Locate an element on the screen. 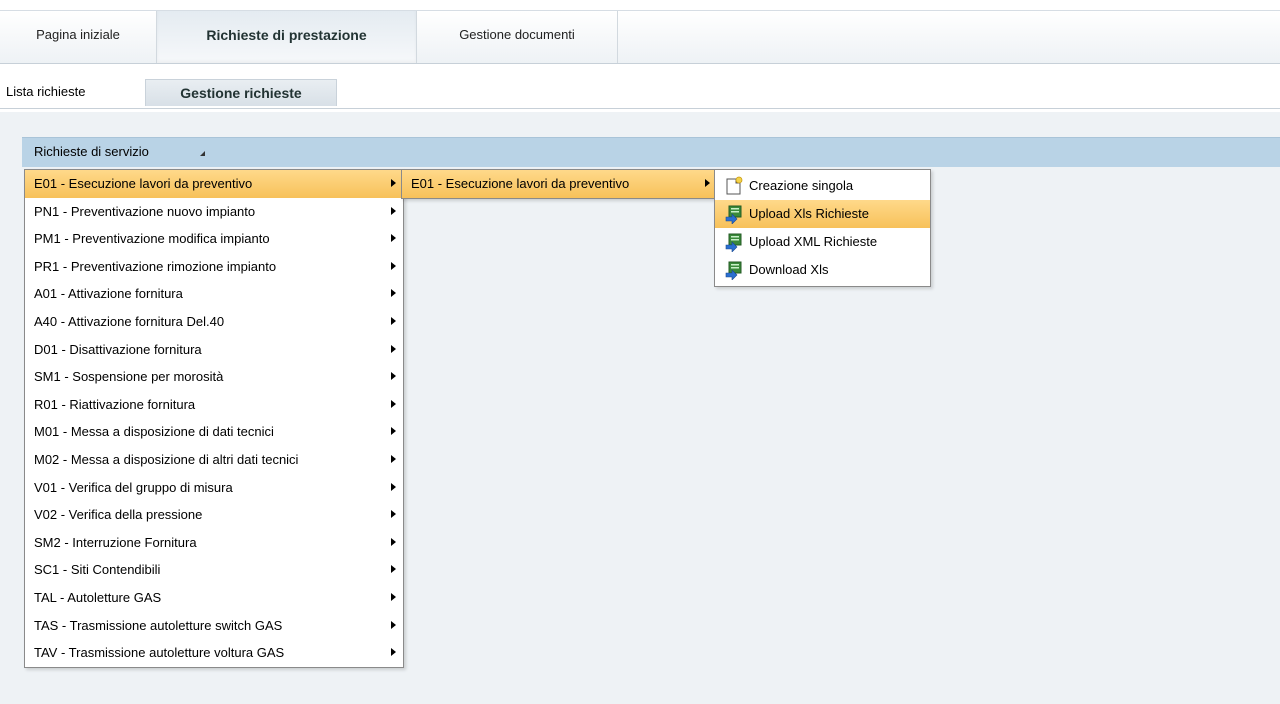 This screenshot has width=1280, height=704. menu-item-r01: R01 - Riattivazione fornitura is located at coordinates (214, 405).